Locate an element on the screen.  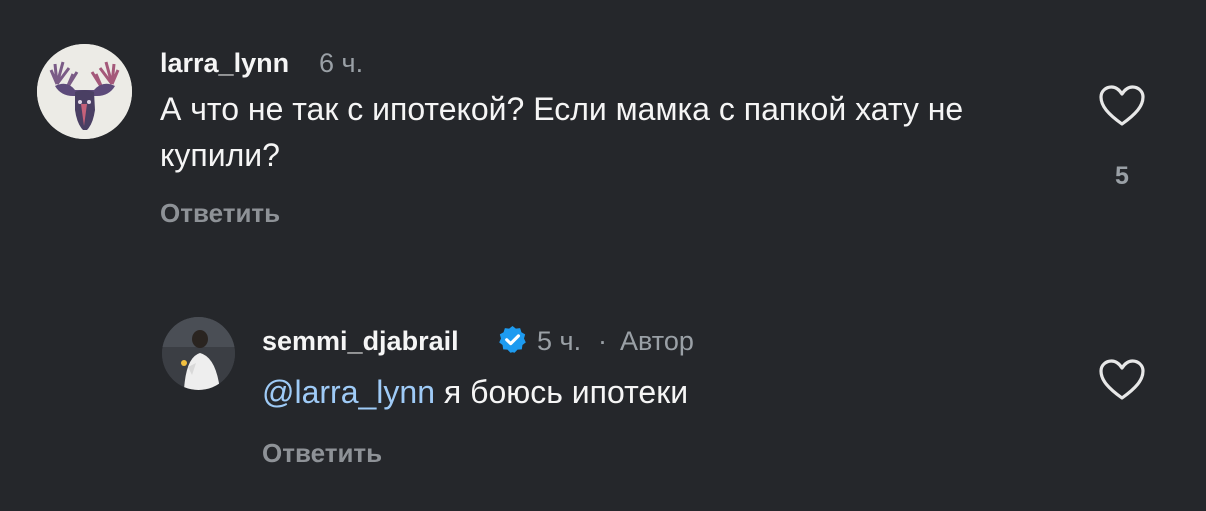
comment-username: semmi_djabrail is located at coordinates (360, 341).